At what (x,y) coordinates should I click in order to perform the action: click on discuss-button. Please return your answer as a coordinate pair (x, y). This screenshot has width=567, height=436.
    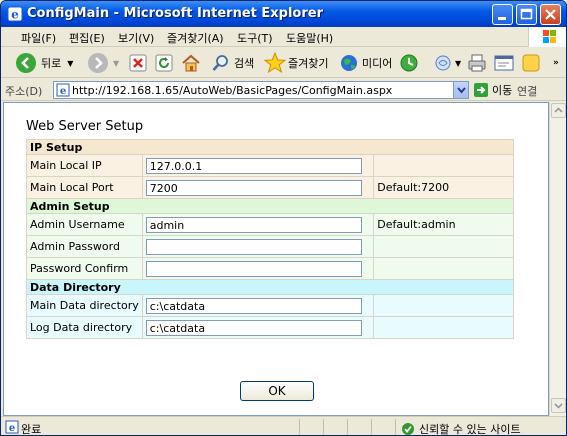
    Looking at the image, I should click on (531, 63).